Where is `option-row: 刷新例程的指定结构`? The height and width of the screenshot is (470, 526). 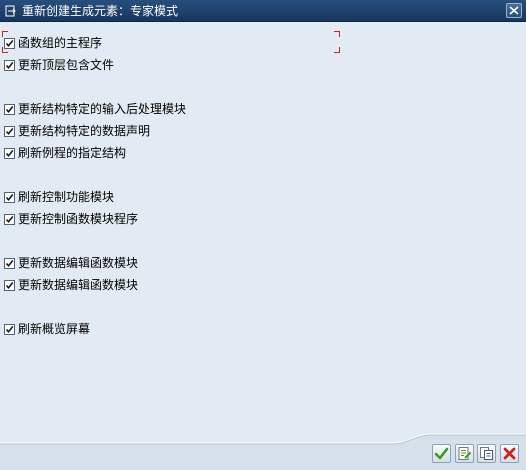
option-row: 刷新例程的指定结构 is located at coordinates (65, 153).